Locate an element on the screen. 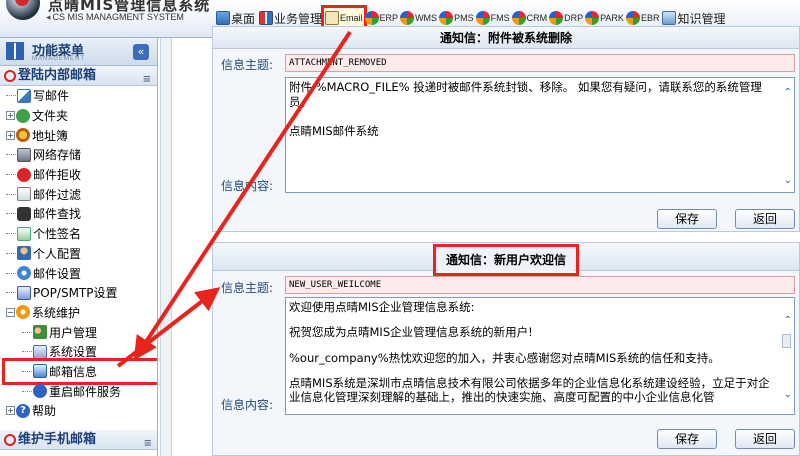 Image resolution: width=800 pixels, height=456 pixels. sidebar-item-label: 个人配置 is located at coordinates (57, 253).